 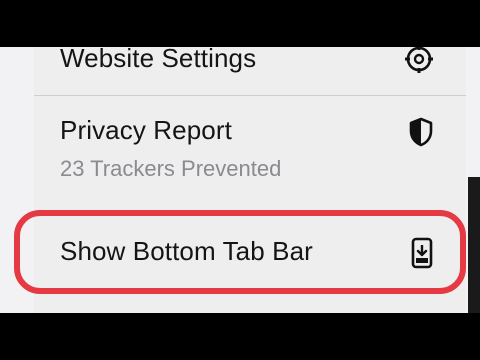 What do you see at coordinates (146, 130) in the screenshot?
I see `menu-item-label: Privacy Report` at bounding box center [146, 130].